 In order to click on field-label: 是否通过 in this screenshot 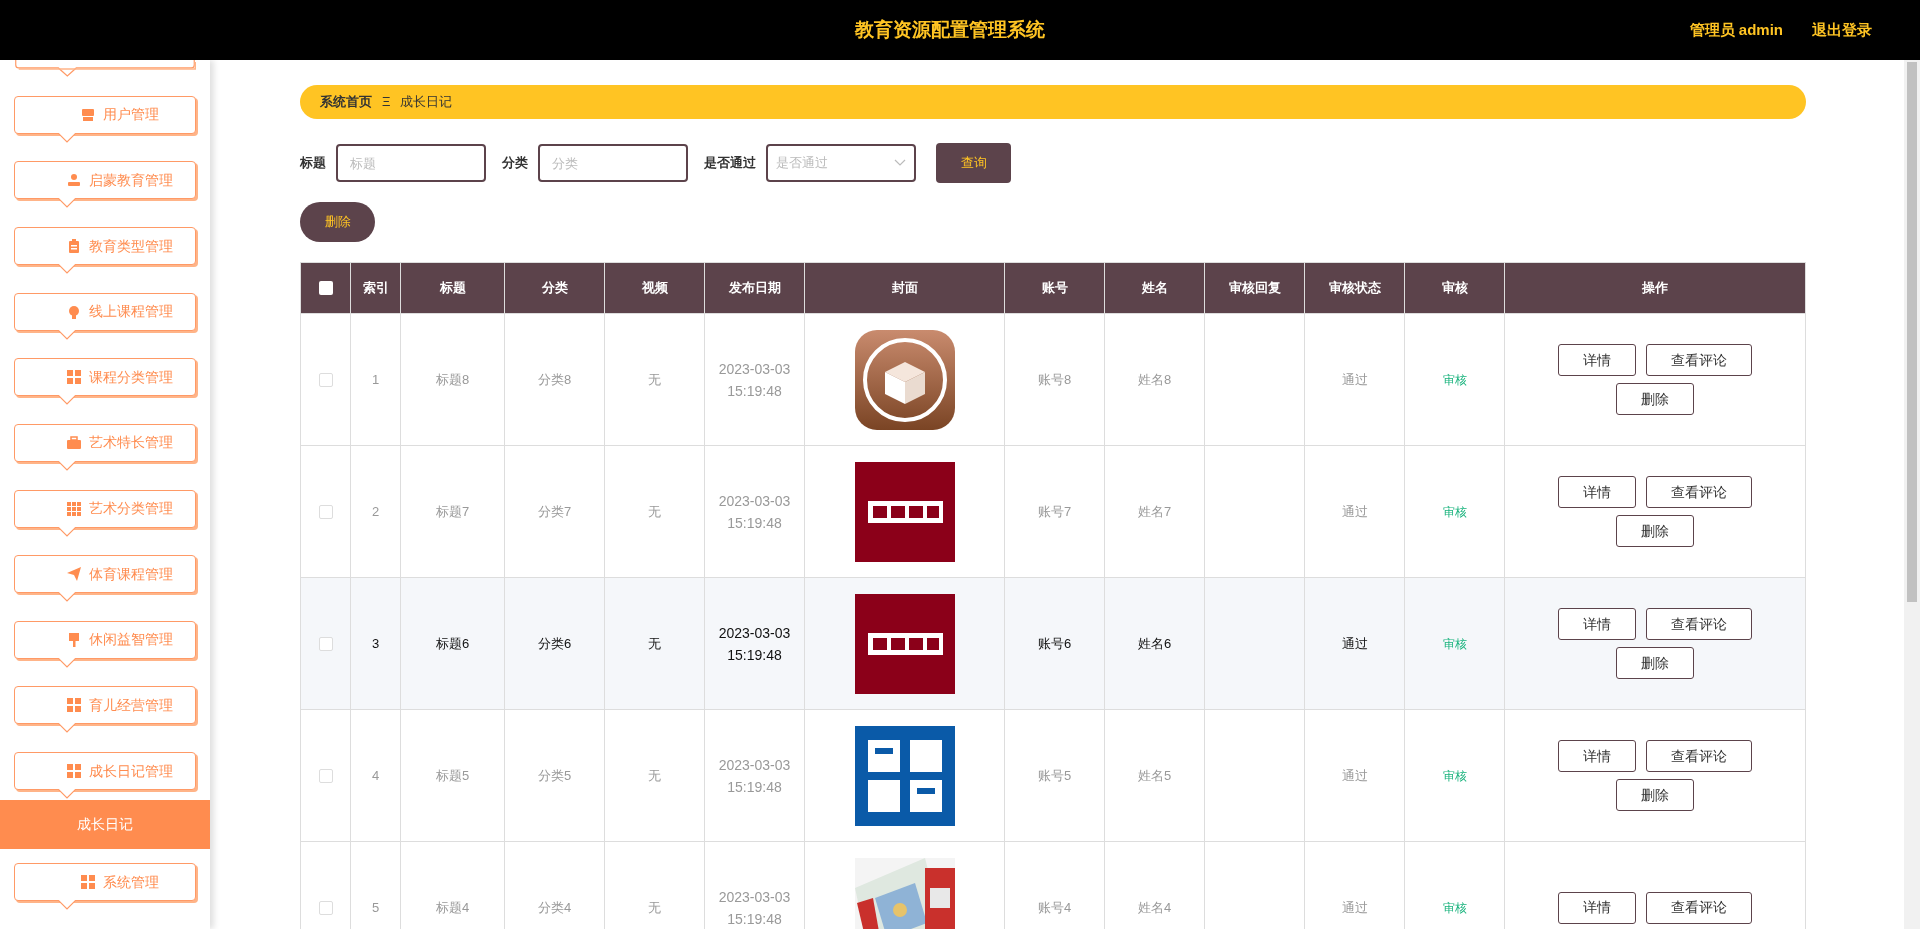, I will do `click(730, 163)`.